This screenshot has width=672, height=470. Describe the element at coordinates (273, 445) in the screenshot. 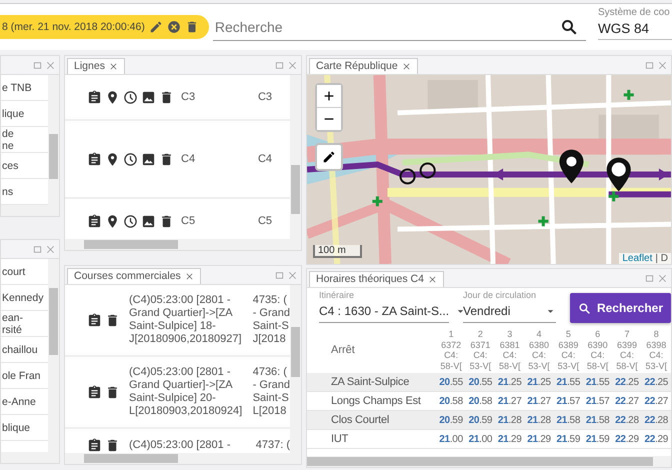

I see `course-id: 4737: (` at that location.